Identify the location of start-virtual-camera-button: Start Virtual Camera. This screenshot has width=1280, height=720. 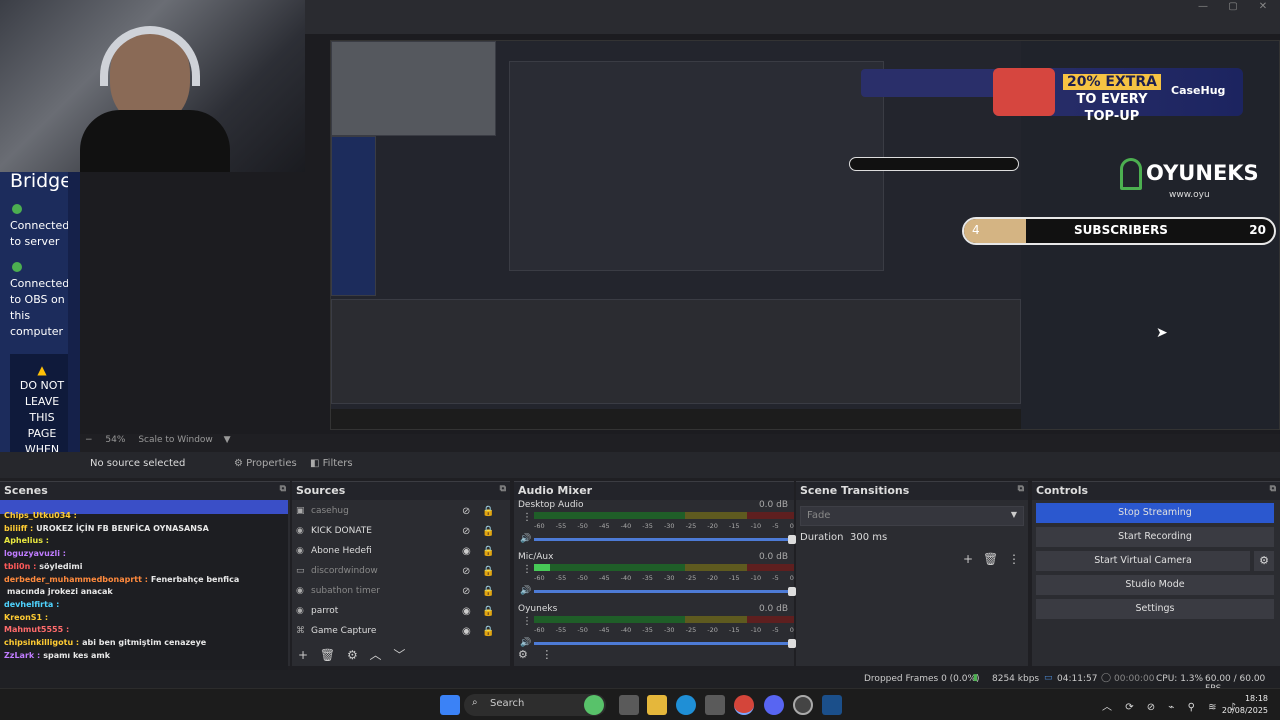
(1143, 561).